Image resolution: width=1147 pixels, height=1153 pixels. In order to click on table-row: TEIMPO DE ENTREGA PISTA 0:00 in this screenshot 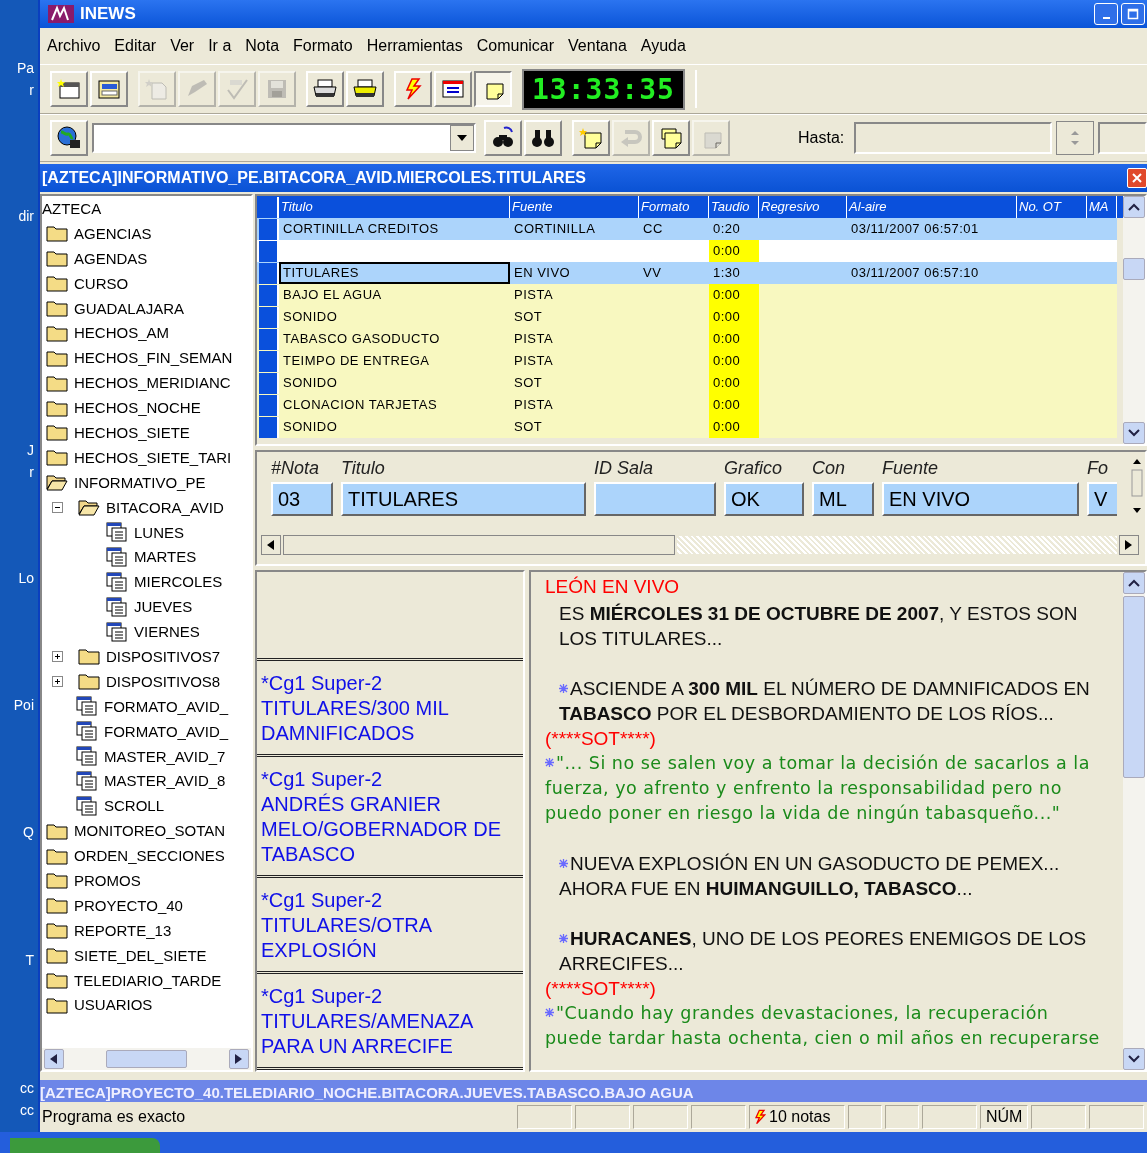, I will do `click(687, 361)`.